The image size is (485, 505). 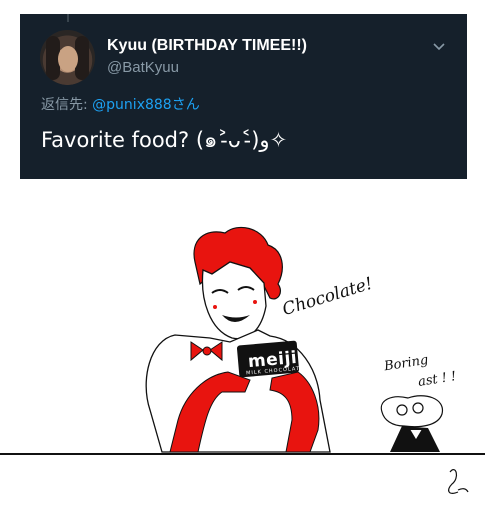 What do you see at coordinates (207, 351) in the screenshot?
I see `bow-tie-knot` at bounding box center [207, 351].